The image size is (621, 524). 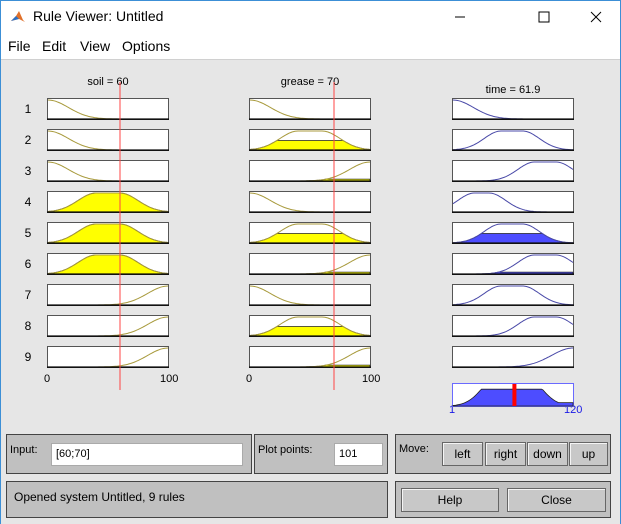 What do you see at coordinates (146, 46) in the screenshot?
I see `menu-options: Options` at bounding box center [146, 46].